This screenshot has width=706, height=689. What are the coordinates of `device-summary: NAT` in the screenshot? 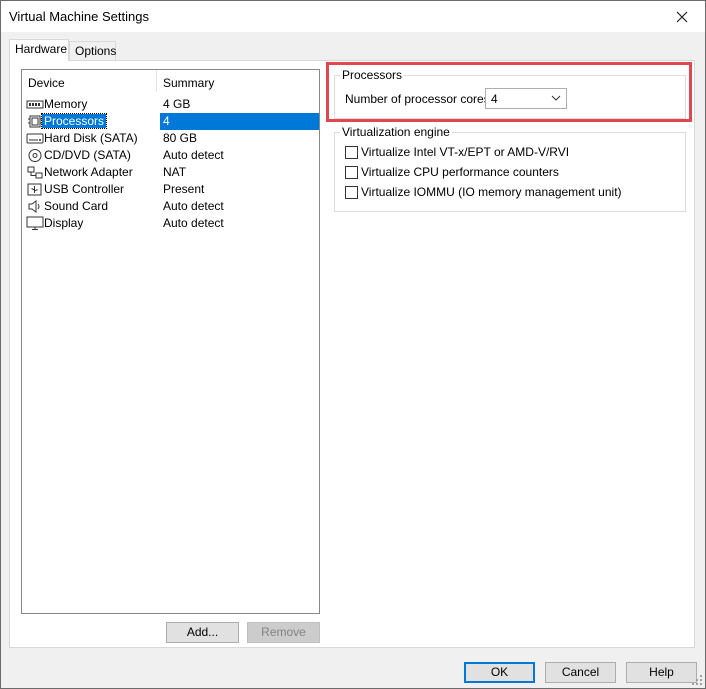 It's located at (175, 172).